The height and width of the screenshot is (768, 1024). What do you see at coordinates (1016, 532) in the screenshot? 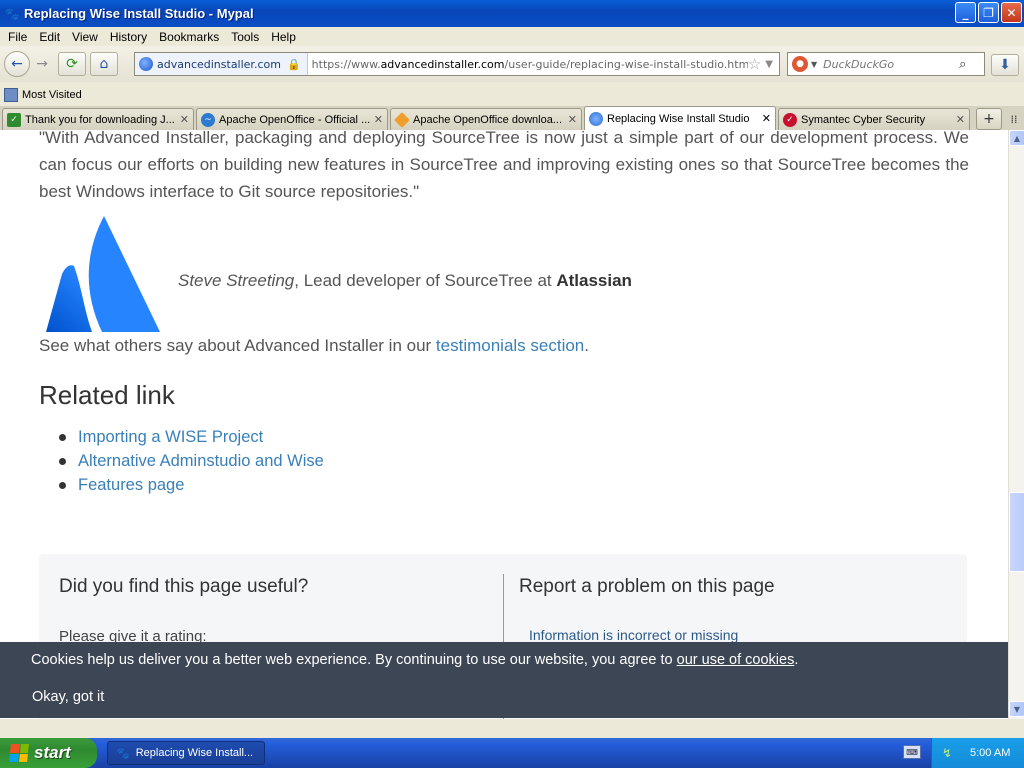
I see `scroll-thumb` at bounding box center [1016, 532].